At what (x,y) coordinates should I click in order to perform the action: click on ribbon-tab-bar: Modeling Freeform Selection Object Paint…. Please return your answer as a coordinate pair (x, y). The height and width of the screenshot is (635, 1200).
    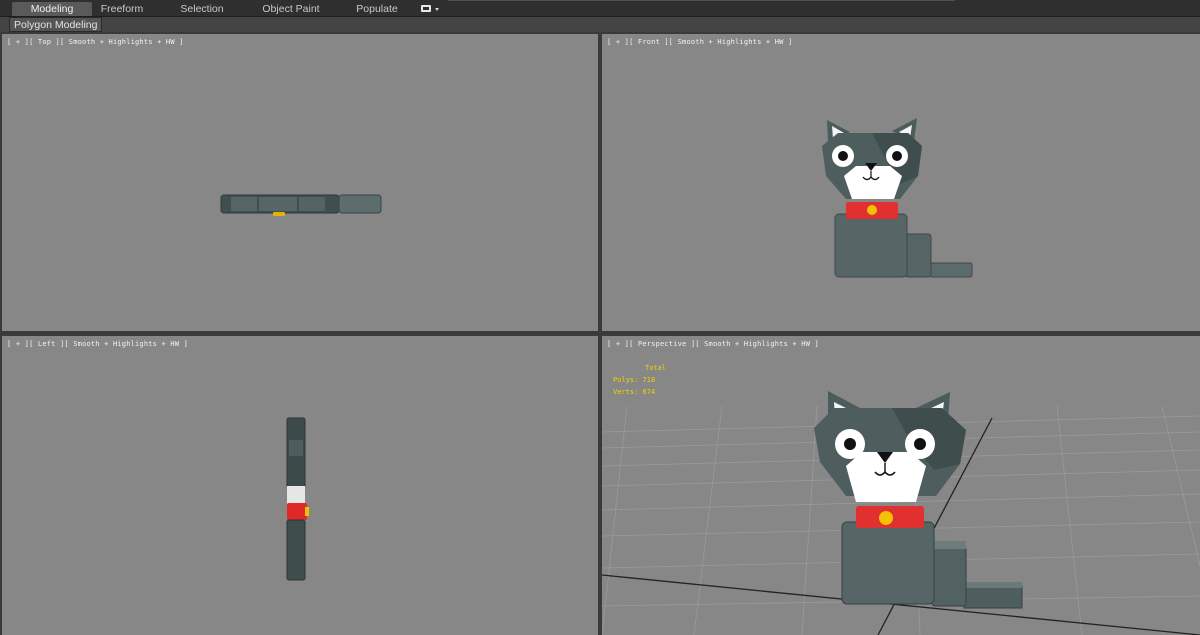
    Looking at the image, I should click on (600, 8).